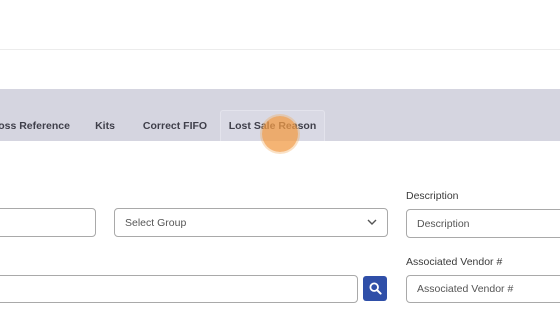 The image size is (560, 315). What do you see at coordinates (372, 222) in the screenshot?
I see `chevron-down-icon` at bounding box center [372, 222].